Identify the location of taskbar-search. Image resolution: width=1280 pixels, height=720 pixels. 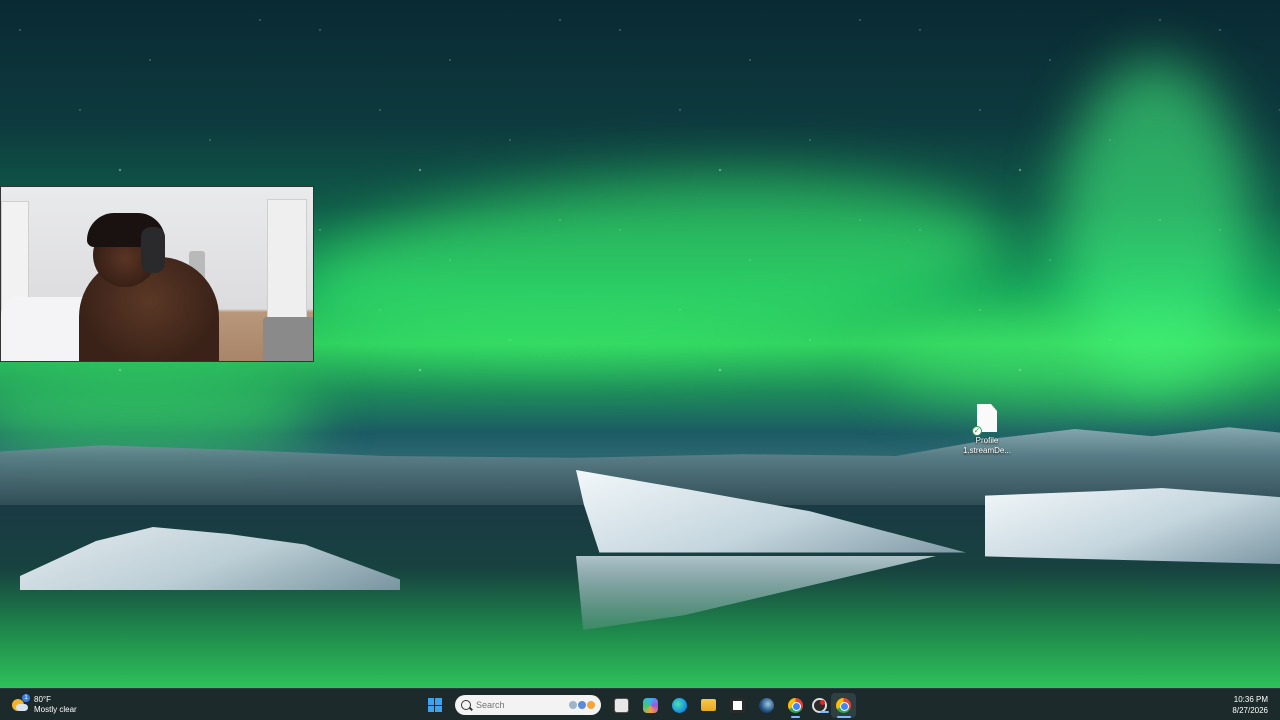
(528, 705).